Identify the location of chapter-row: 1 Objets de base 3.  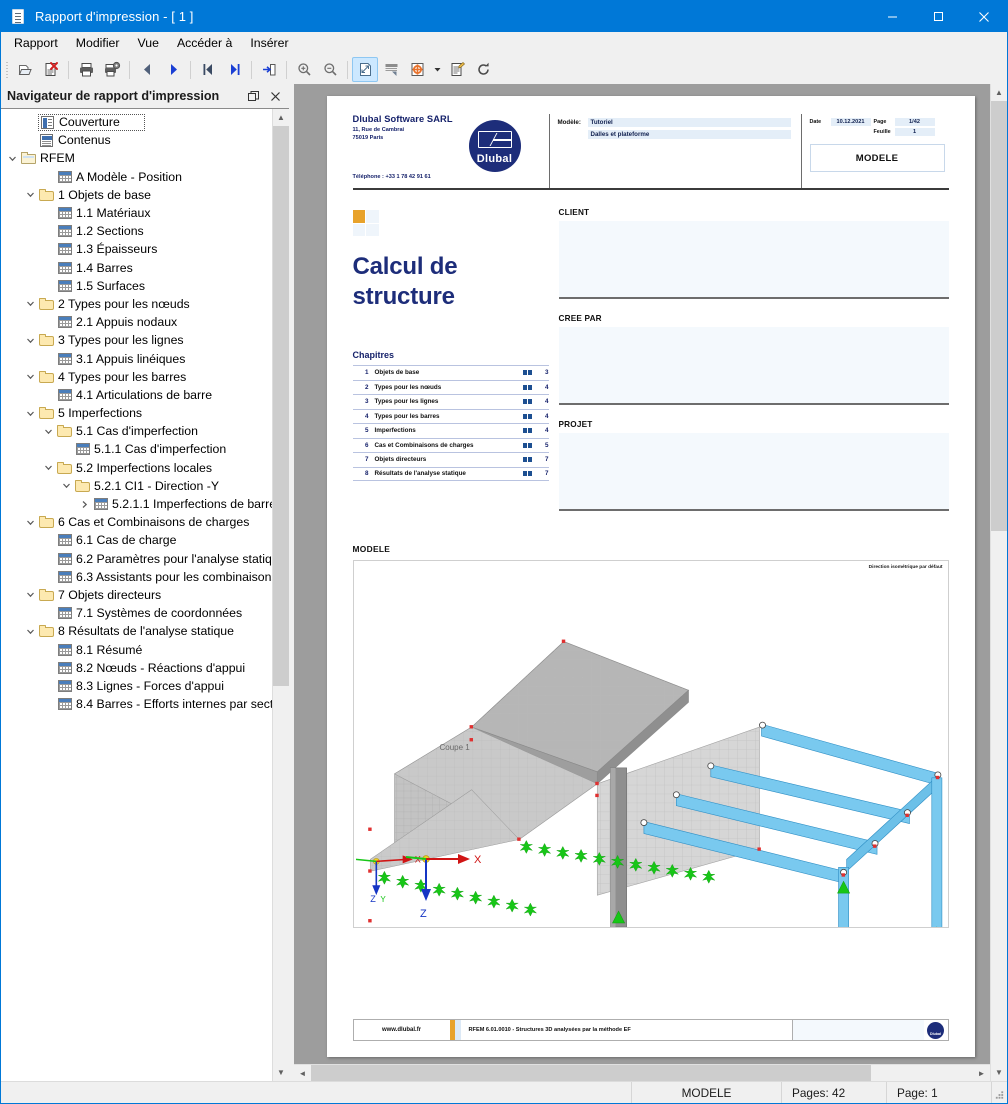
(450, 372).